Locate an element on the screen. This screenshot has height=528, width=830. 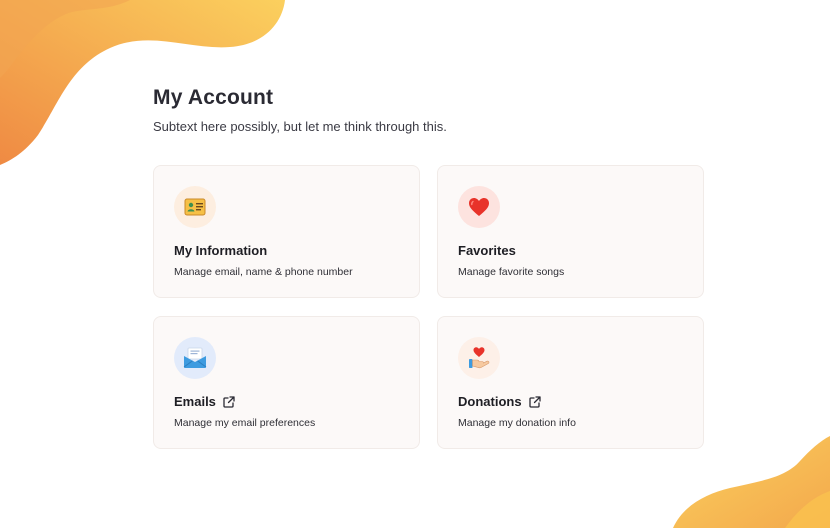
card-description: Manage favorite songs is located at coordinates (511, 272).